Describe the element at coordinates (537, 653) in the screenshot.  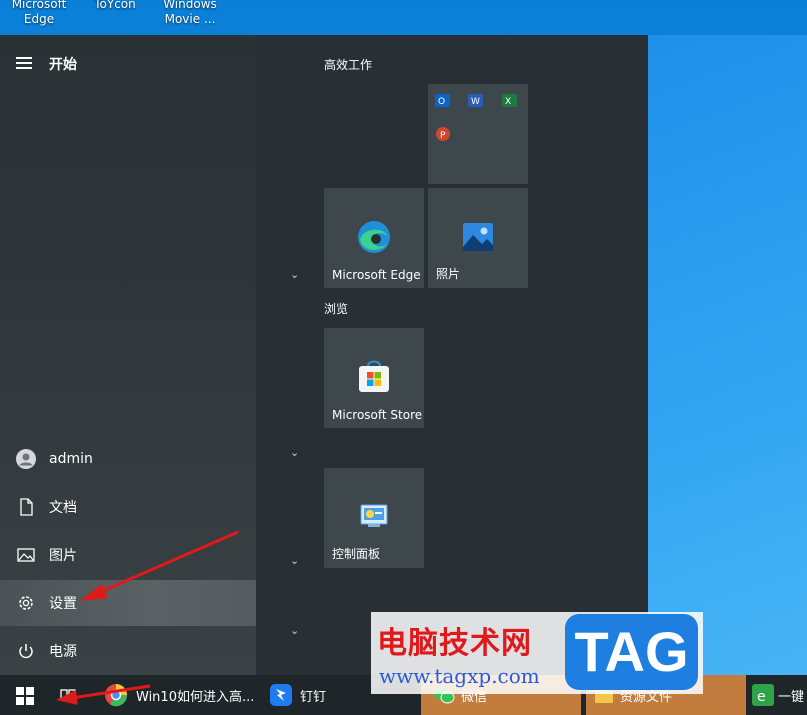
I see `watermark: 电脑技术网 www.tagxp.com TAG` at that location.